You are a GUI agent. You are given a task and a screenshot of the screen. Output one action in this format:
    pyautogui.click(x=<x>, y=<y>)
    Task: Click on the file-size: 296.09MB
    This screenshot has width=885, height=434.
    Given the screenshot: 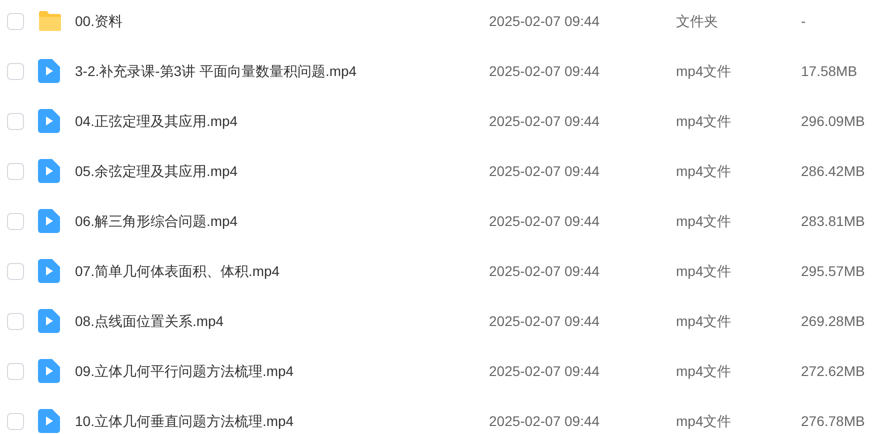 What is the action you would take?
    pyautogui.click(x=833, y=120)
    